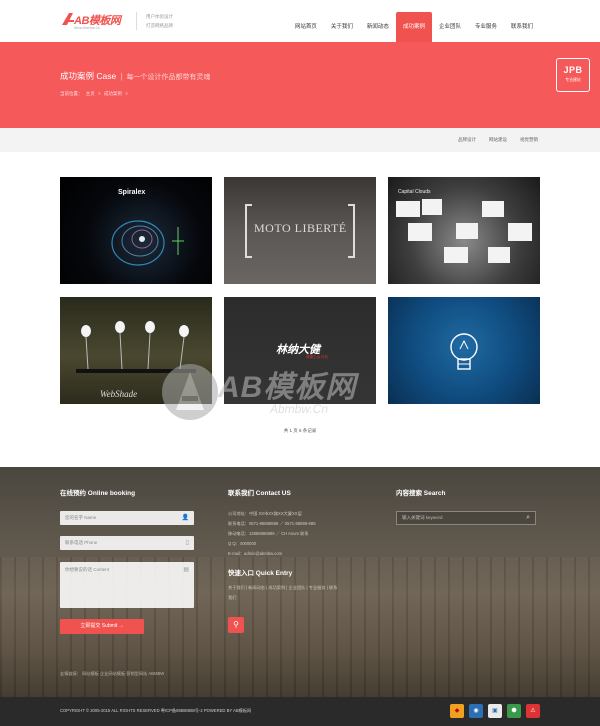  Describe the element at coordinates (168, 77) in the screenshot. I see `page-subtitle: 每一个设计作品都带有灵魂` at that location.